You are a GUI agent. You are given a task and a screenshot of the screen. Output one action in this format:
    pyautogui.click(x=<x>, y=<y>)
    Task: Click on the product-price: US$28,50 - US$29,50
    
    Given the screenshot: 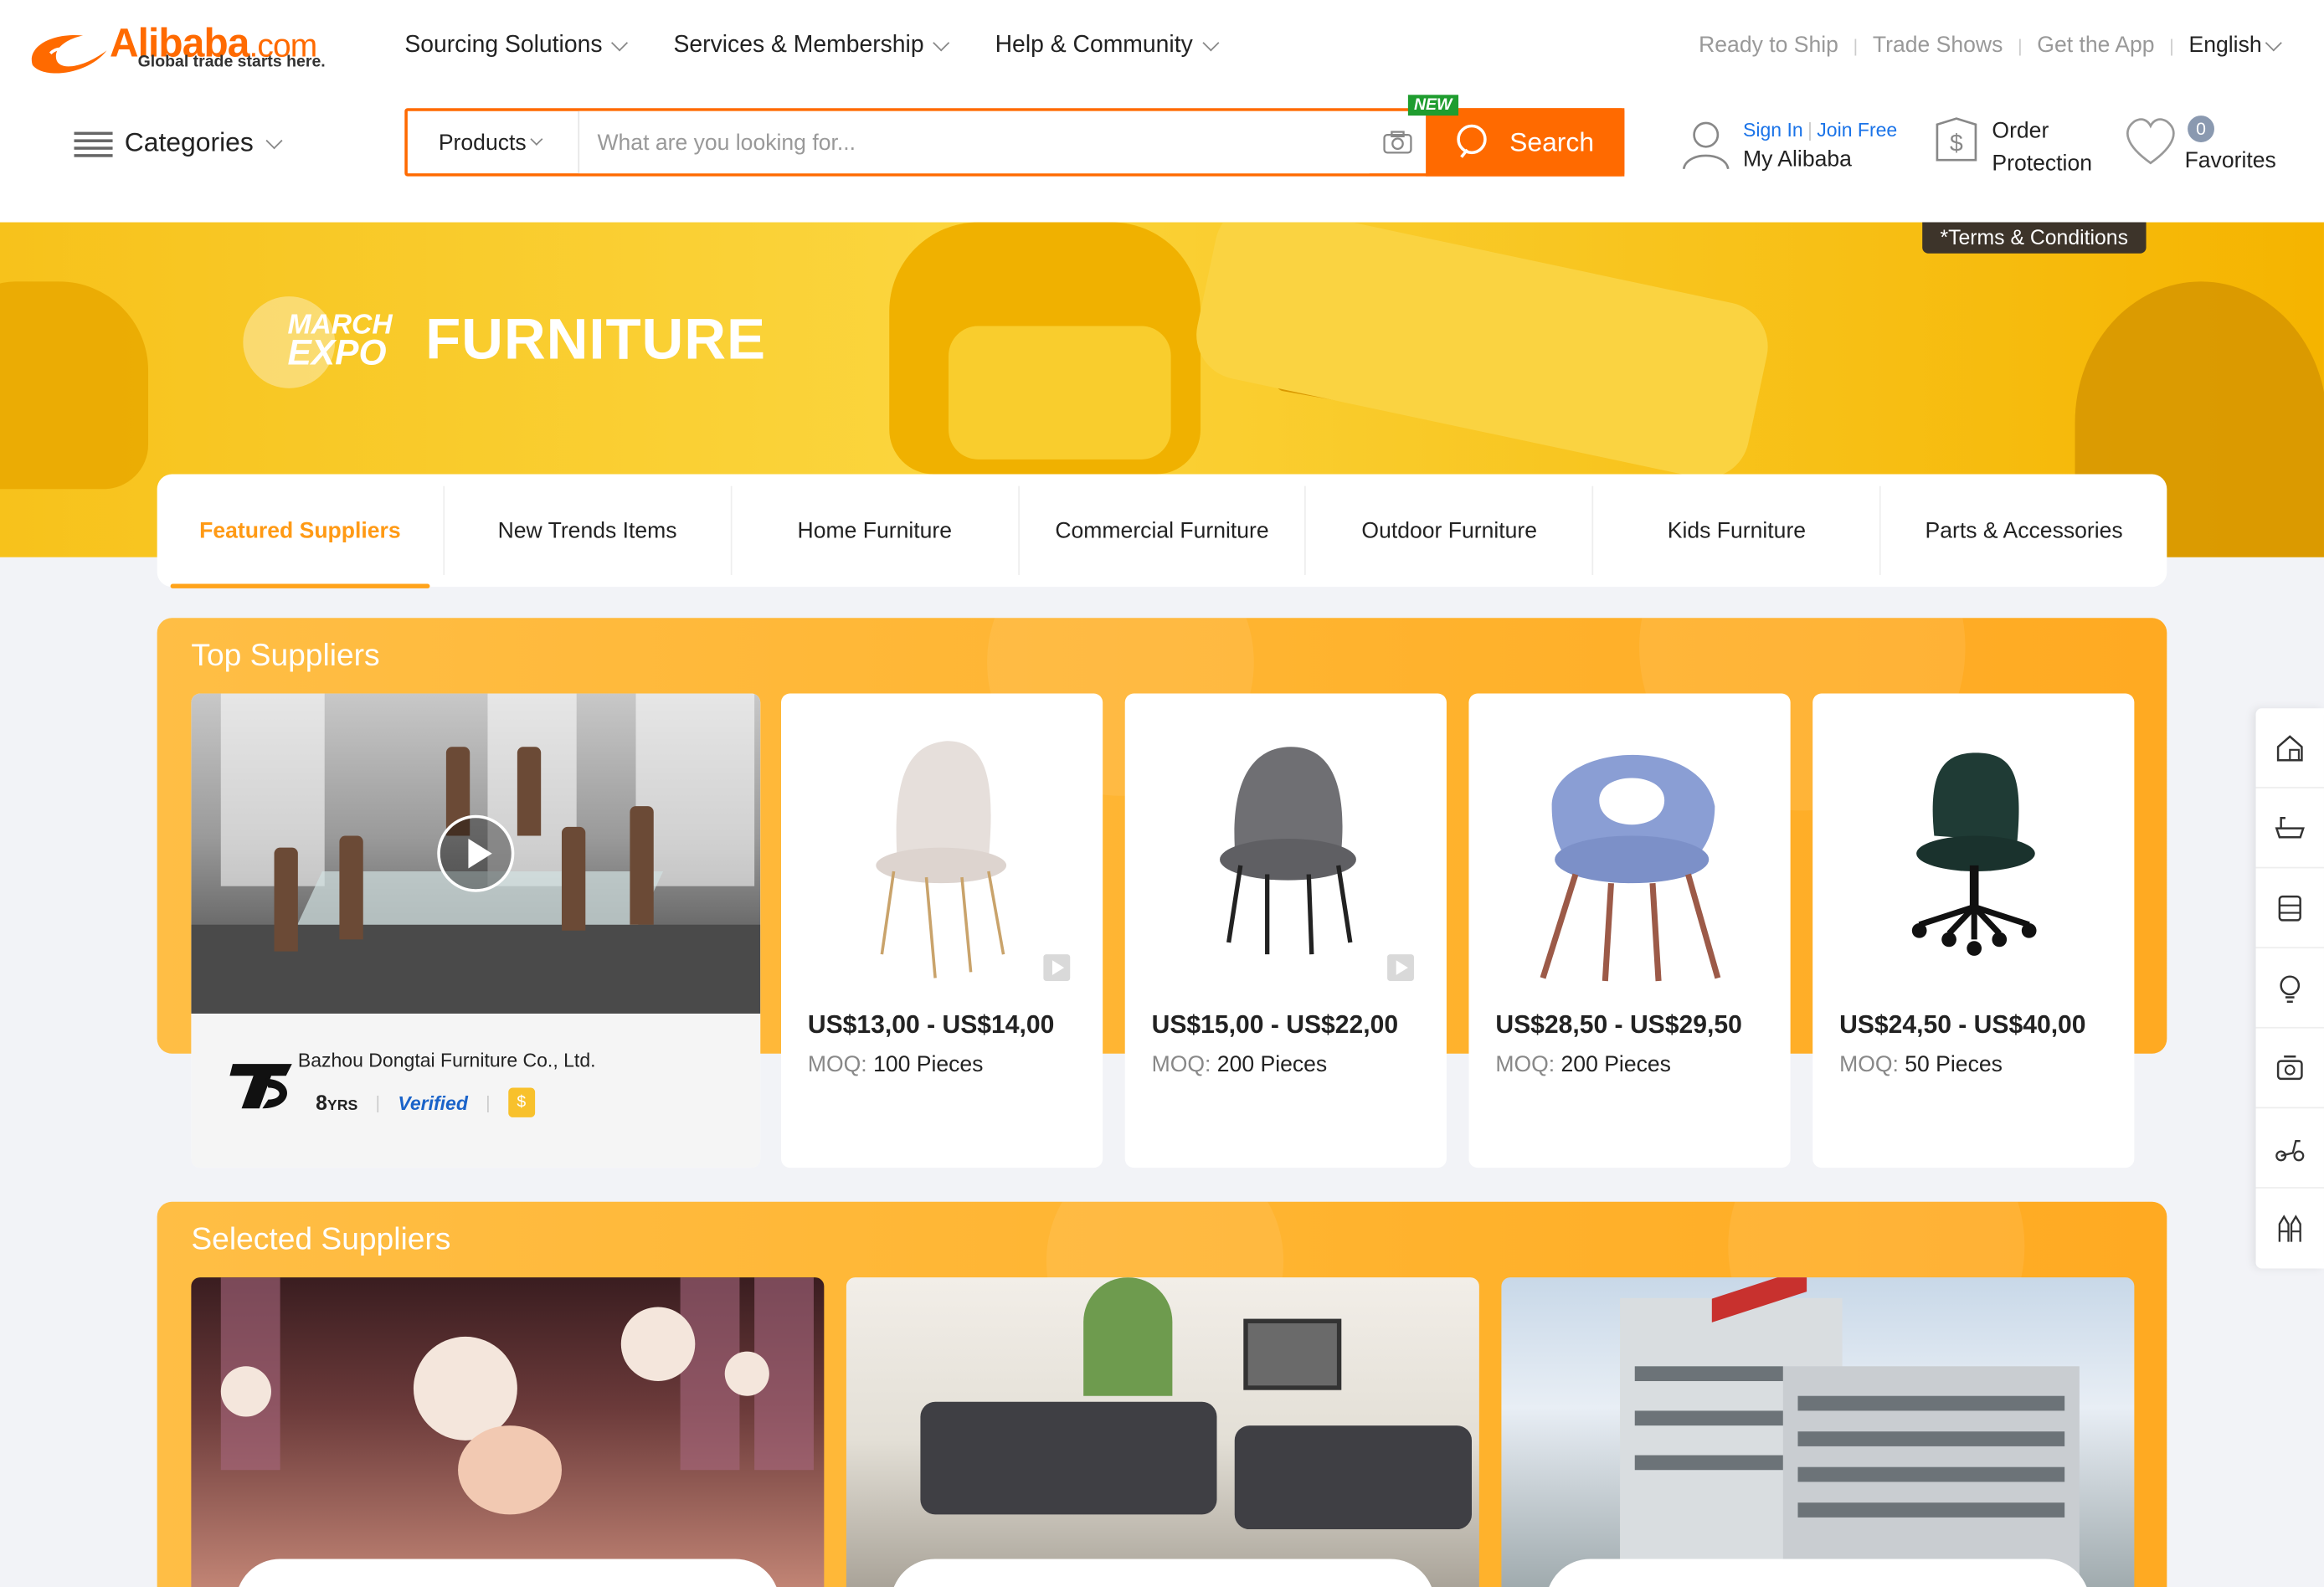 What is the action you would take?
    pyautogui.click(x=1619, y=1025)
    